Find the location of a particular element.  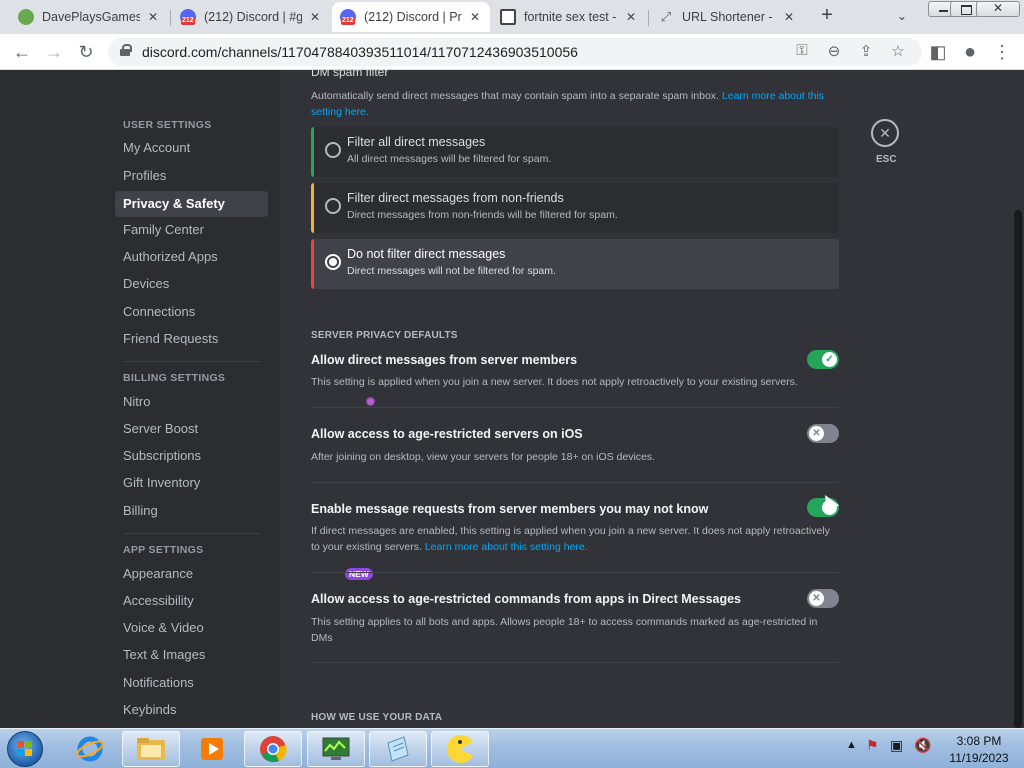

internet-explorer-icon is located at coordinates (90, 749).